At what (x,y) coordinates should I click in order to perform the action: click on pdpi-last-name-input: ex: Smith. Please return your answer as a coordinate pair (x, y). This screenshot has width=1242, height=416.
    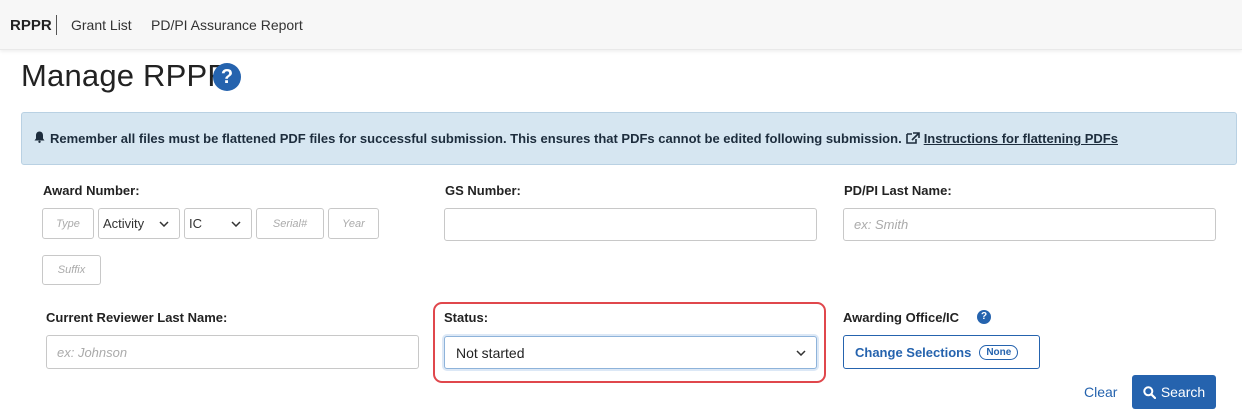
    Looking at the image, I should click on (1029, 224).